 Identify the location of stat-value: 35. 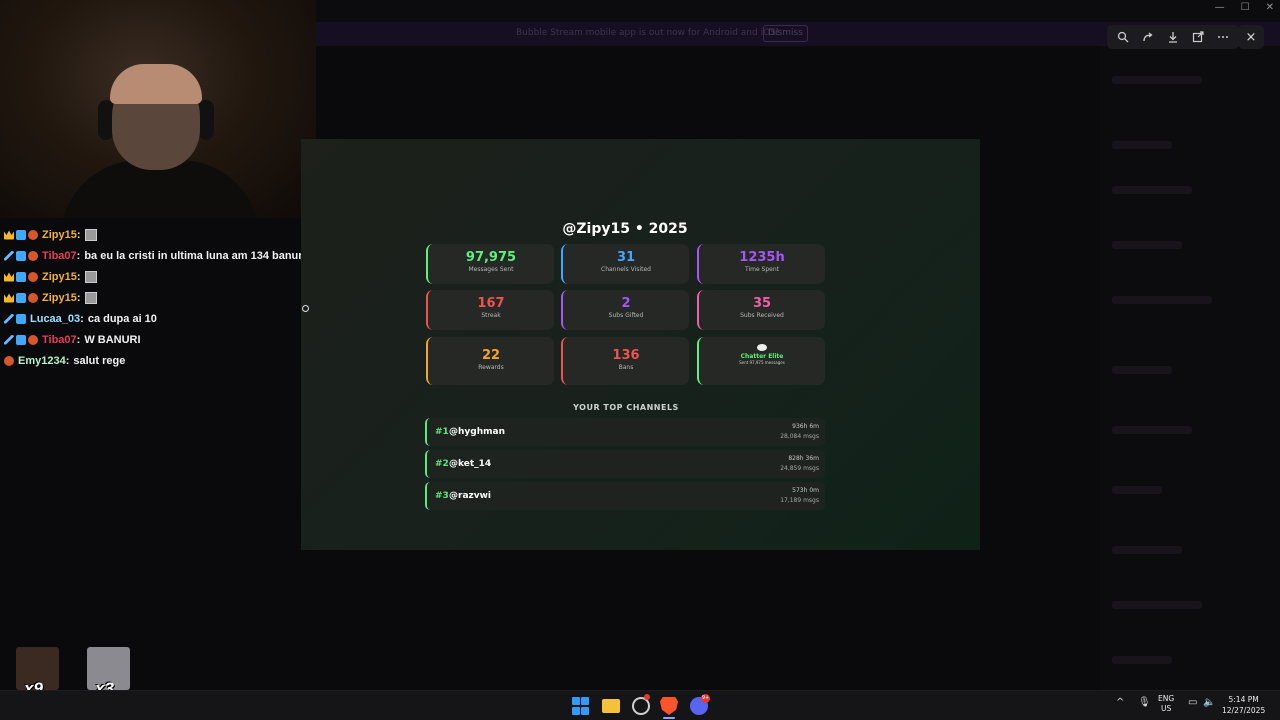
(762, 303).